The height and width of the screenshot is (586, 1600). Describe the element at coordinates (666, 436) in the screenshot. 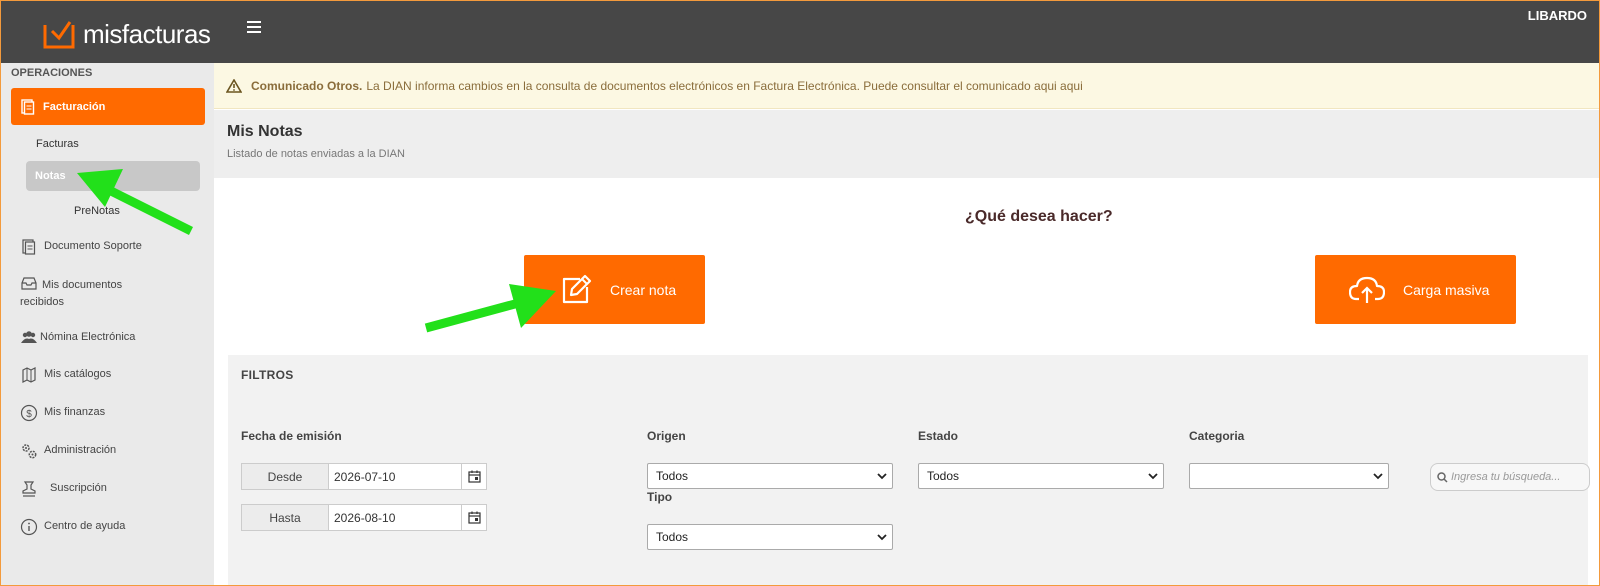

I see `origin-label: Origen` at that location.